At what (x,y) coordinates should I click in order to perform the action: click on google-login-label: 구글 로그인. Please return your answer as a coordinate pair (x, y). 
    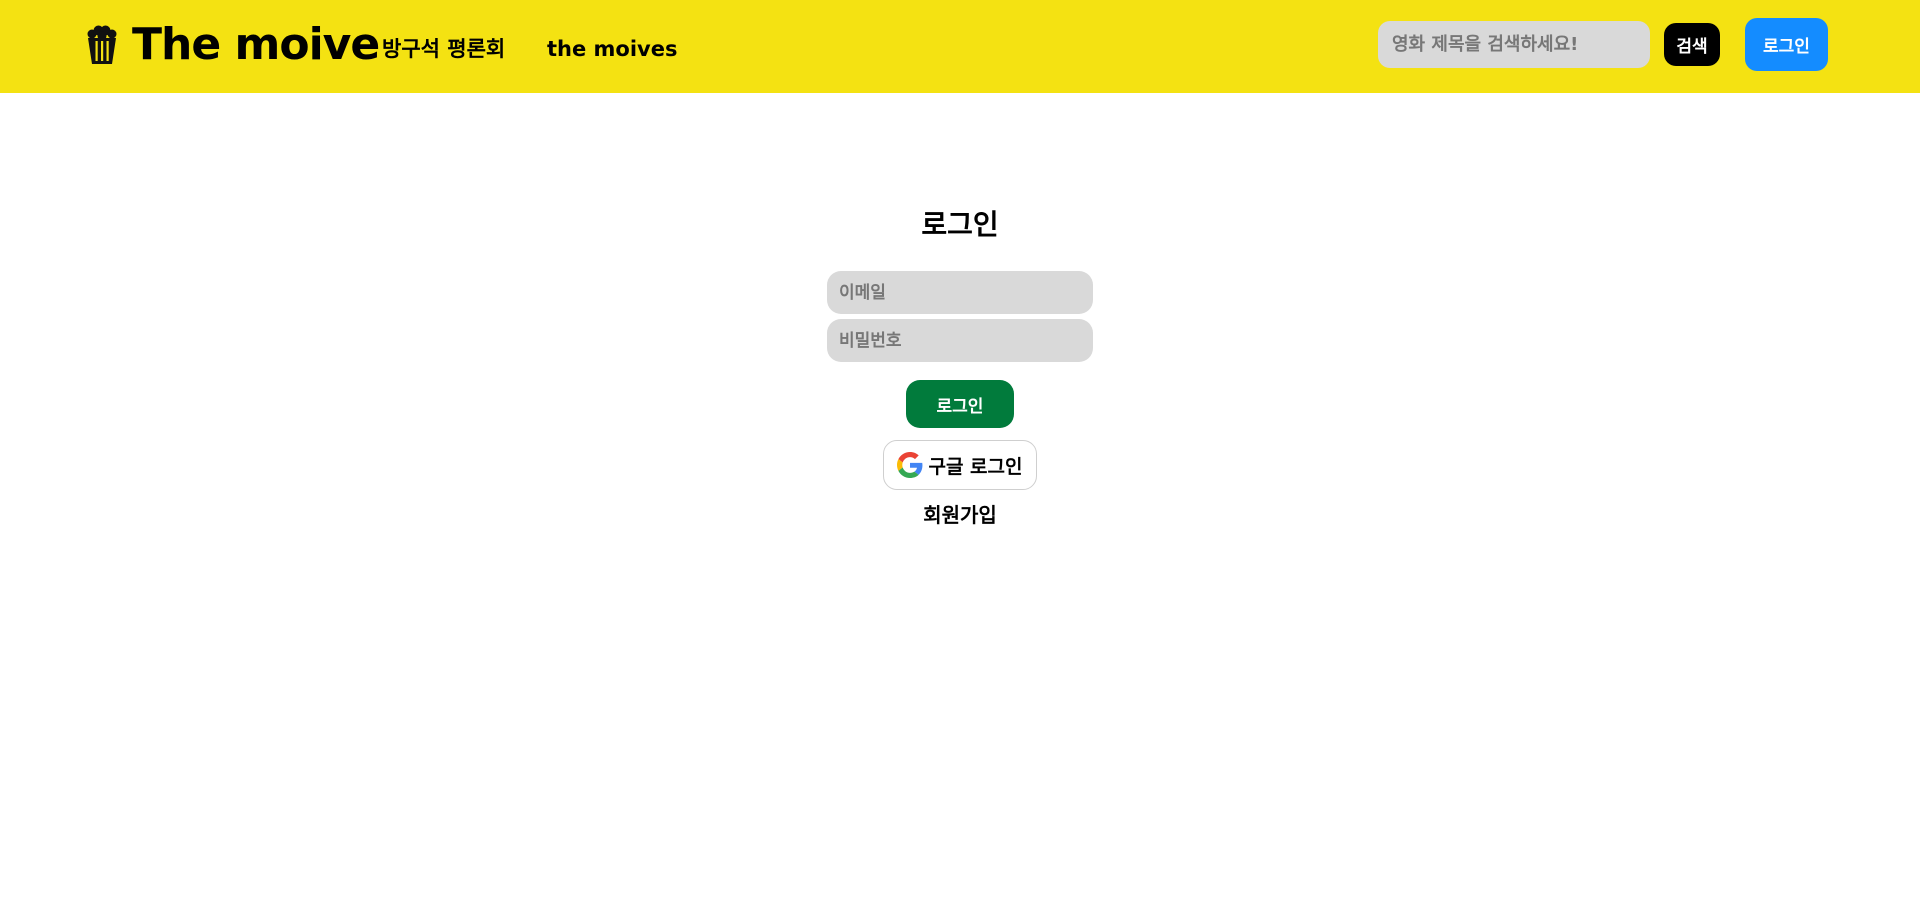
    Looking at the image, I should click on (975, 466).